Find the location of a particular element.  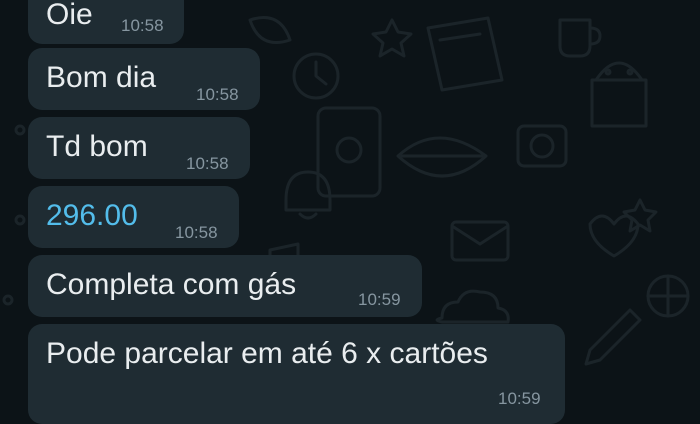

pencil-icon is located at coordinates (613, 337).